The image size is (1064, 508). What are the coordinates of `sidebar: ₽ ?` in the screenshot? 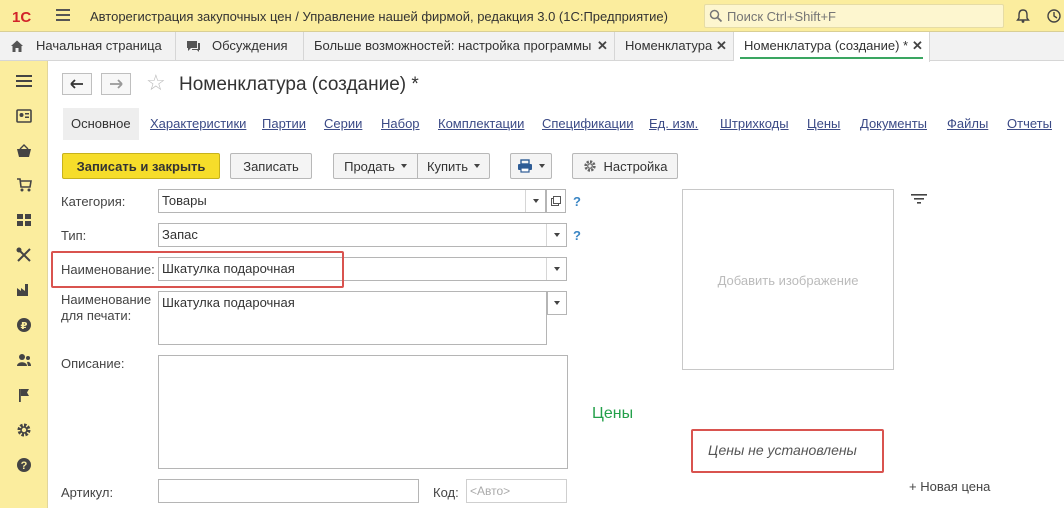 It's located at (24, 284).